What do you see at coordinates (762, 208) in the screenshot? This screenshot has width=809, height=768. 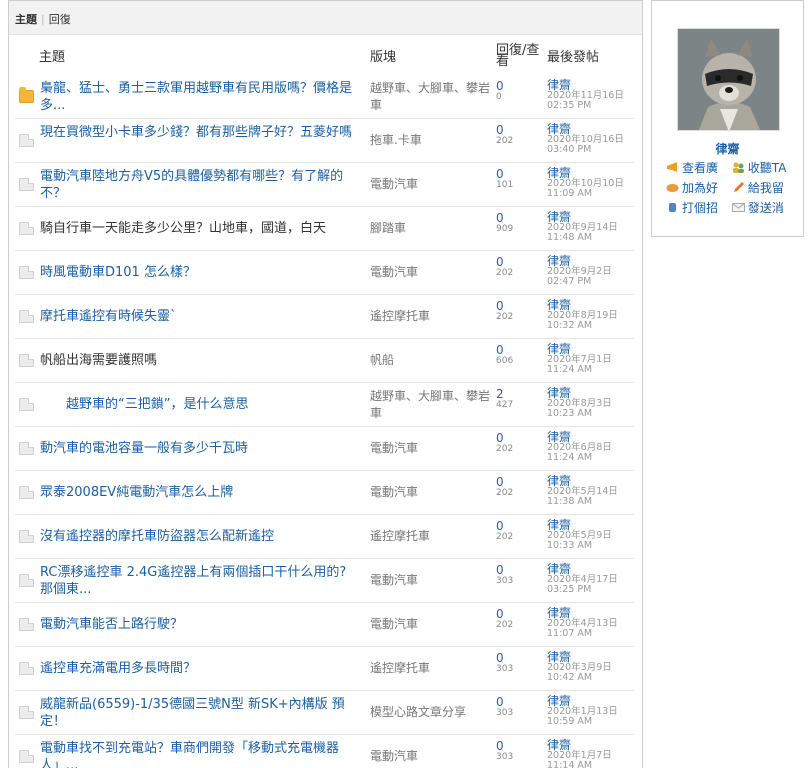 I see `send-message-link: 發送消` at bounding box center [762, 208].